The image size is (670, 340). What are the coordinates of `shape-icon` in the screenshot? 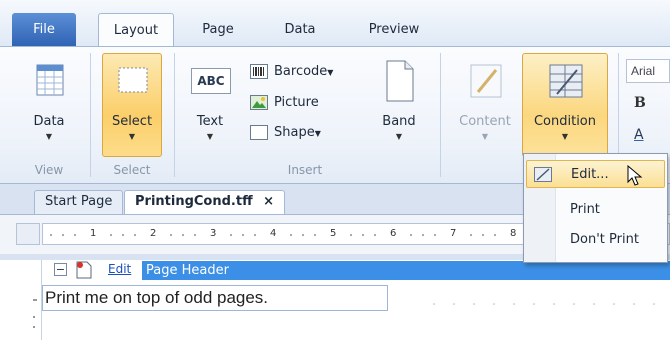 It's located at (259, 132).